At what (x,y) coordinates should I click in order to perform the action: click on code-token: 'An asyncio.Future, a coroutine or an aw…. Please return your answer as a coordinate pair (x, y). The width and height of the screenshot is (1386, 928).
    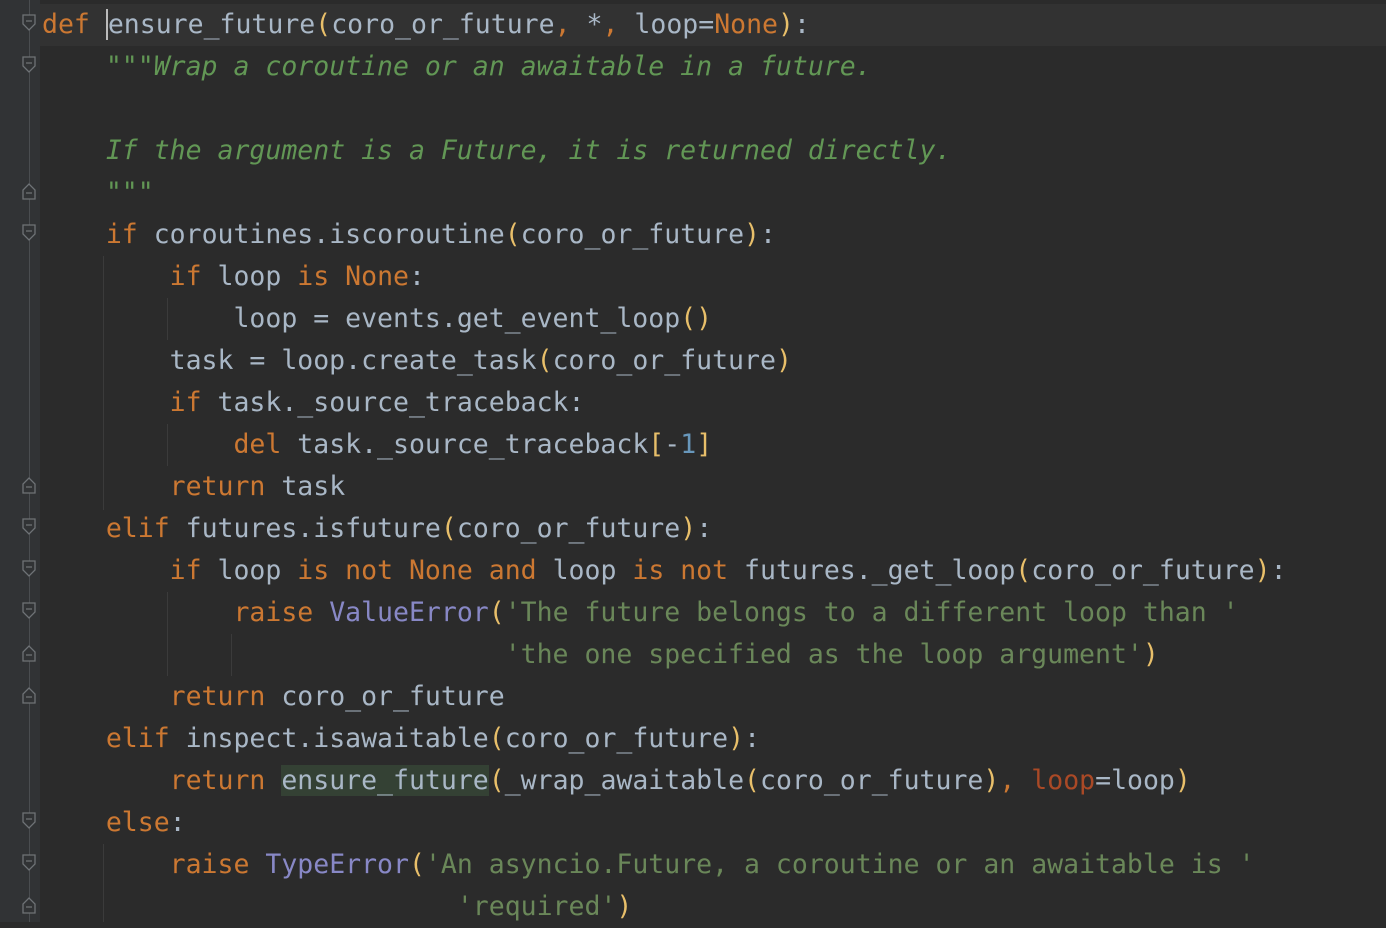
    Looking at the image, I should click on (839, 864).